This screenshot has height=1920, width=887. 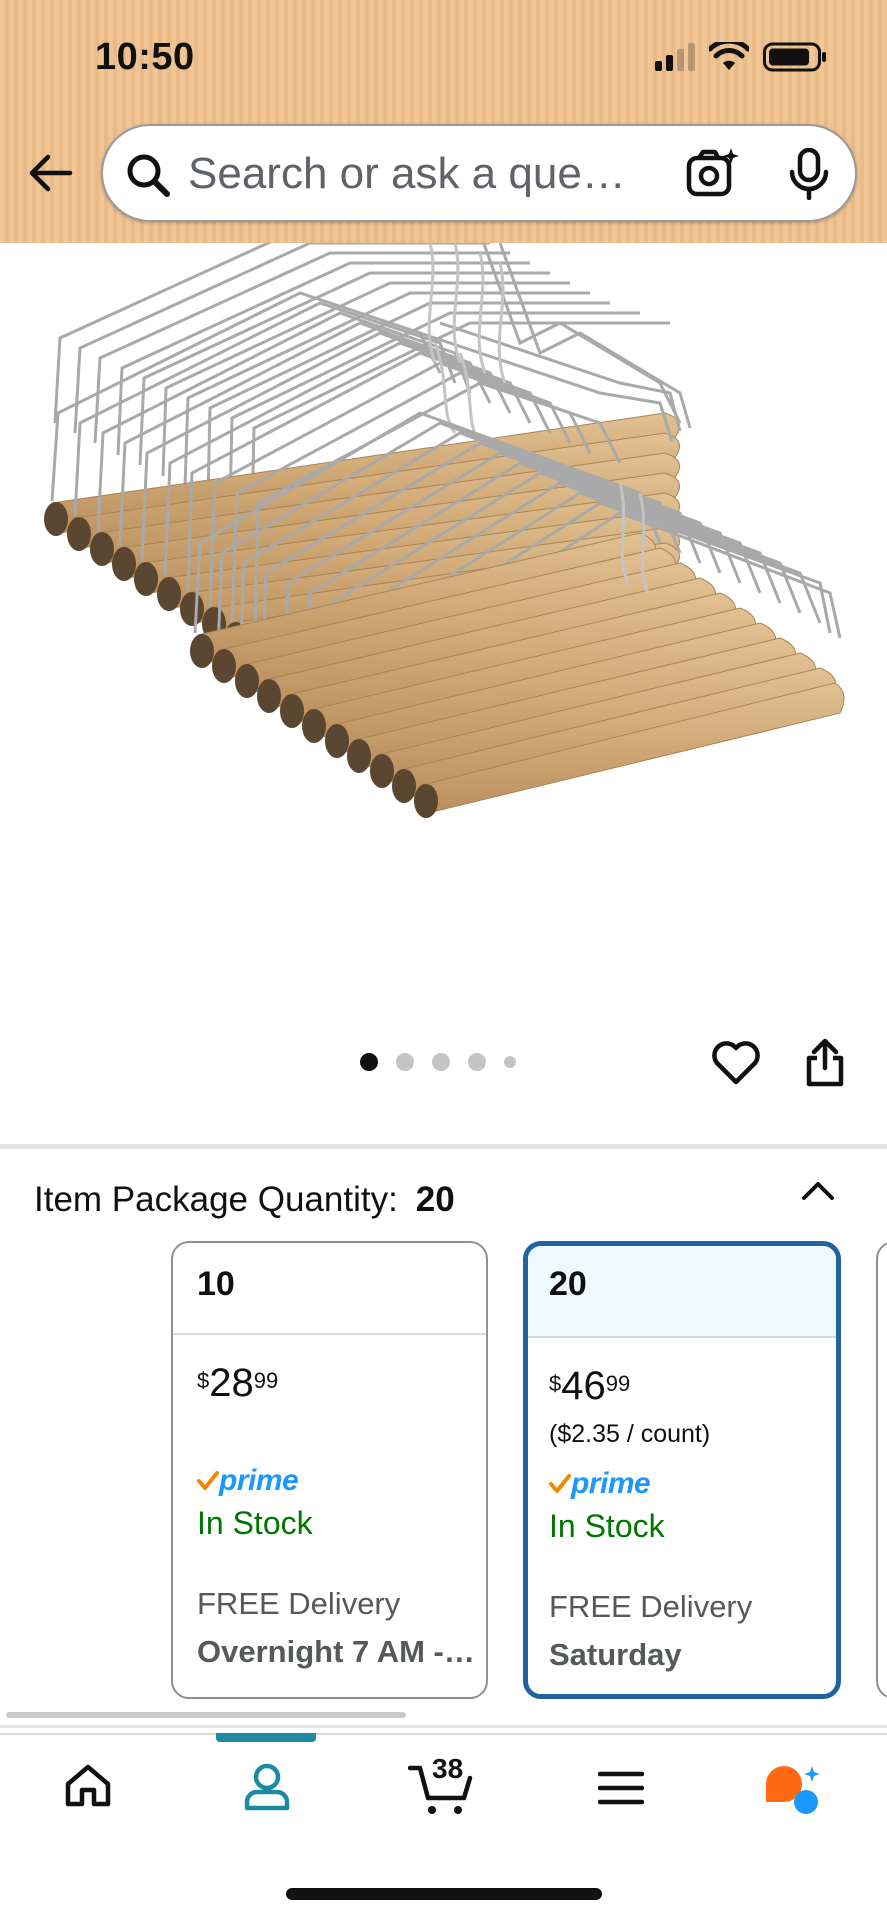 I want to click on quantity-label-text: Item Package Quantity:, so click(x=216, y=1199).